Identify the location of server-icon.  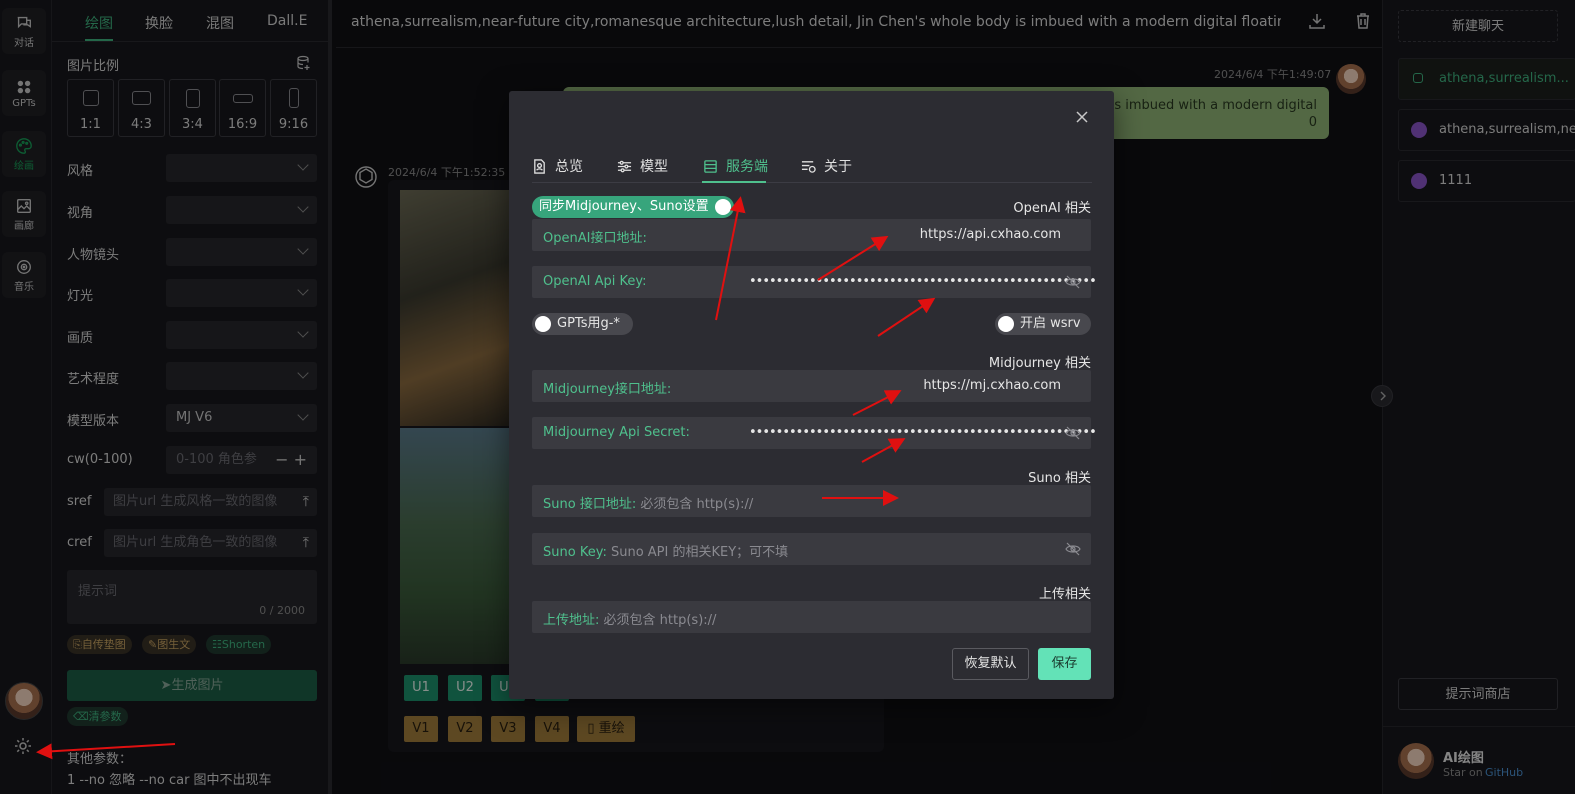
(710, 166).